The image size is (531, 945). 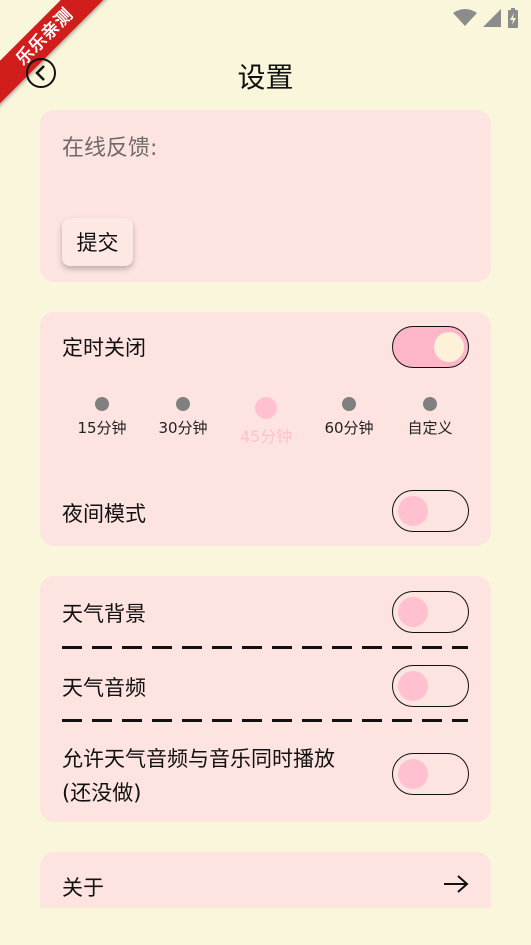 What do you see at coordinates (266, 421) in the screenshot?
I see `timer-option-45: 45分钟` at bounding box center [266, 421].